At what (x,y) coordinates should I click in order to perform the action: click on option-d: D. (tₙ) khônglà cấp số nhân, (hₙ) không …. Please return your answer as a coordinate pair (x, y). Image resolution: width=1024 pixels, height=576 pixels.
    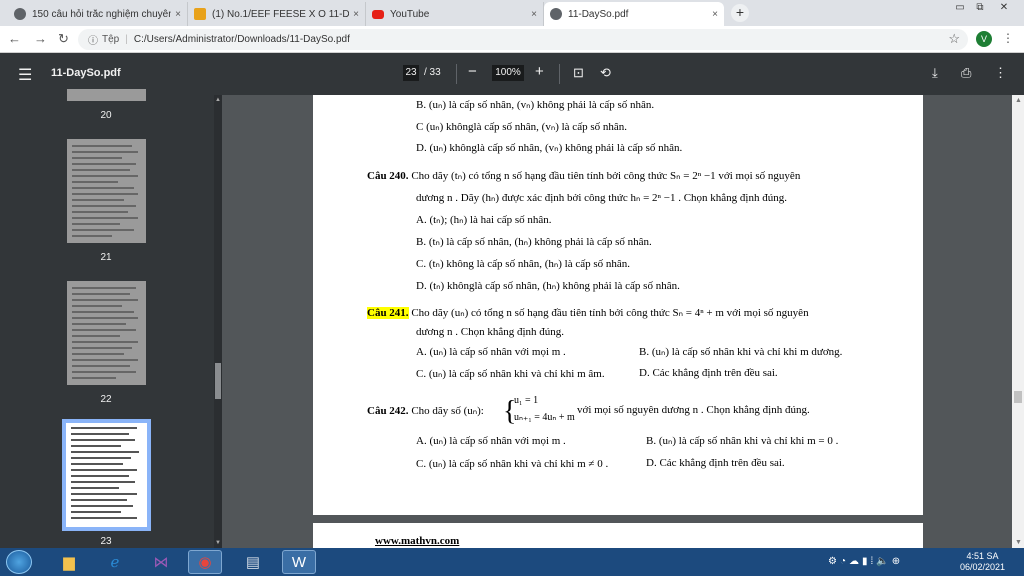
    Looking at the image, I should click on (548, 286).